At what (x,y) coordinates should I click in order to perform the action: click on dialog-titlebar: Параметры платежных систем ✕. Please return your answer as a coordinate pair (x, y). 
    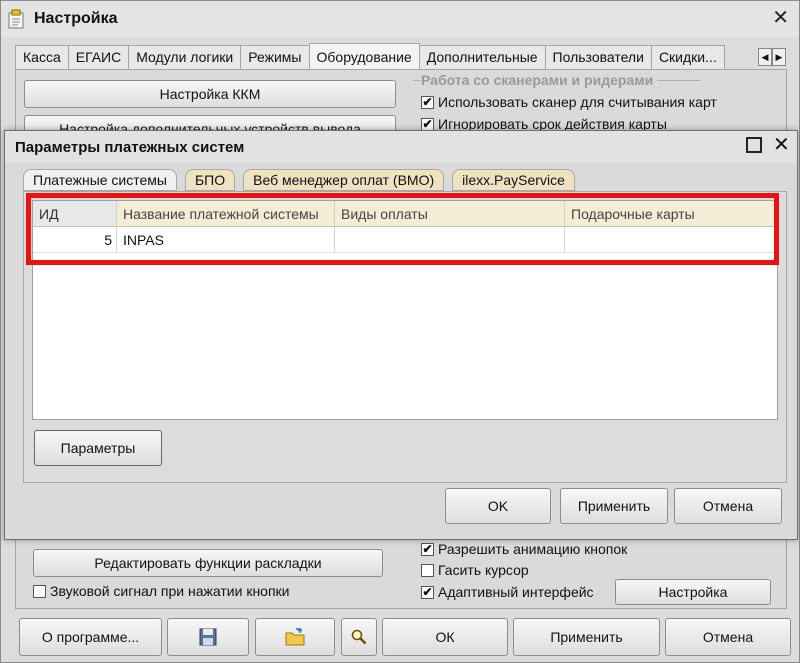
    Looking at the image, I should click on (401, 147).